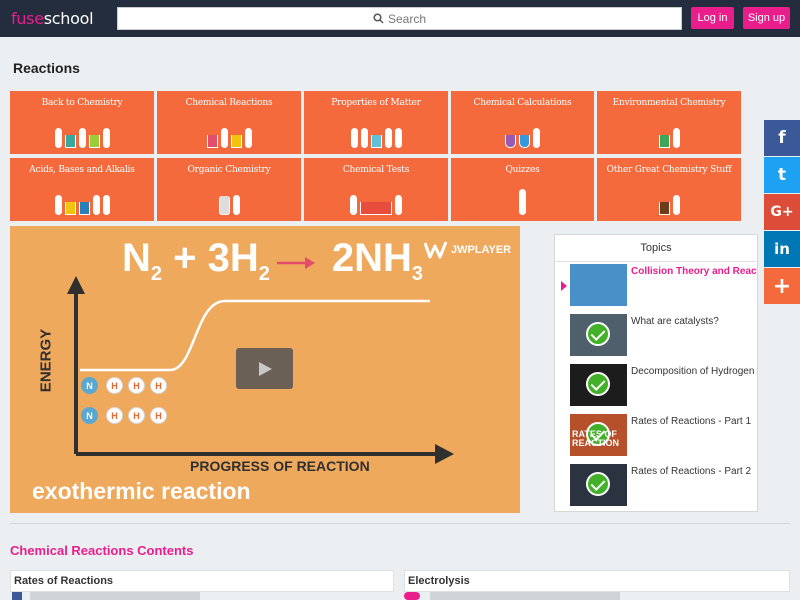  What do you see at coordinates (467, 250) in the screenshot?
I see `jwplayer-logo: JWPLAYER` at bounding box center [467, 250].